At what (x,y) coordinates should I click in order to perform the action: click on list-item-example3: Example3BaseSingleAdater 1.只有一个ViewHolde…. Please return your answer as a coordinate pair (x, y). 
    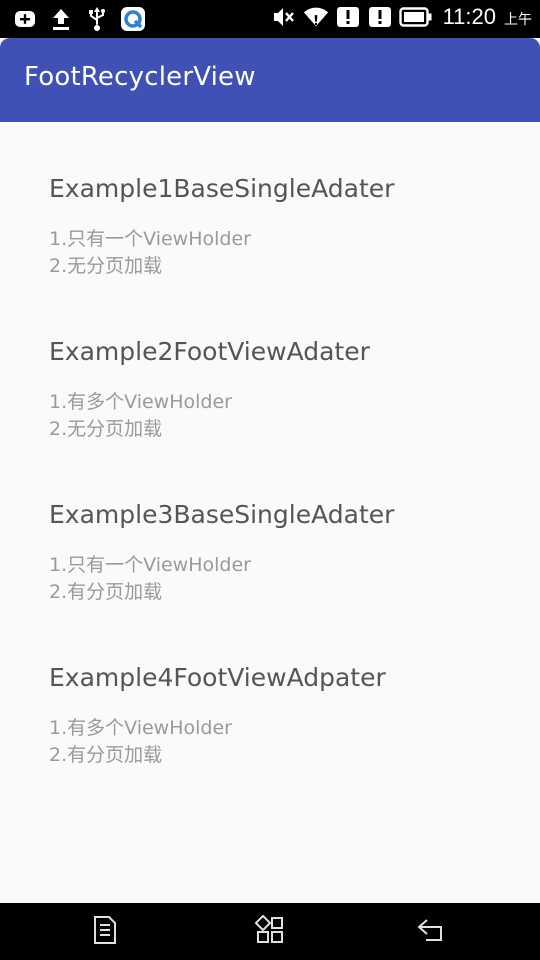
    Looking at the image, I should click on (279, 553).